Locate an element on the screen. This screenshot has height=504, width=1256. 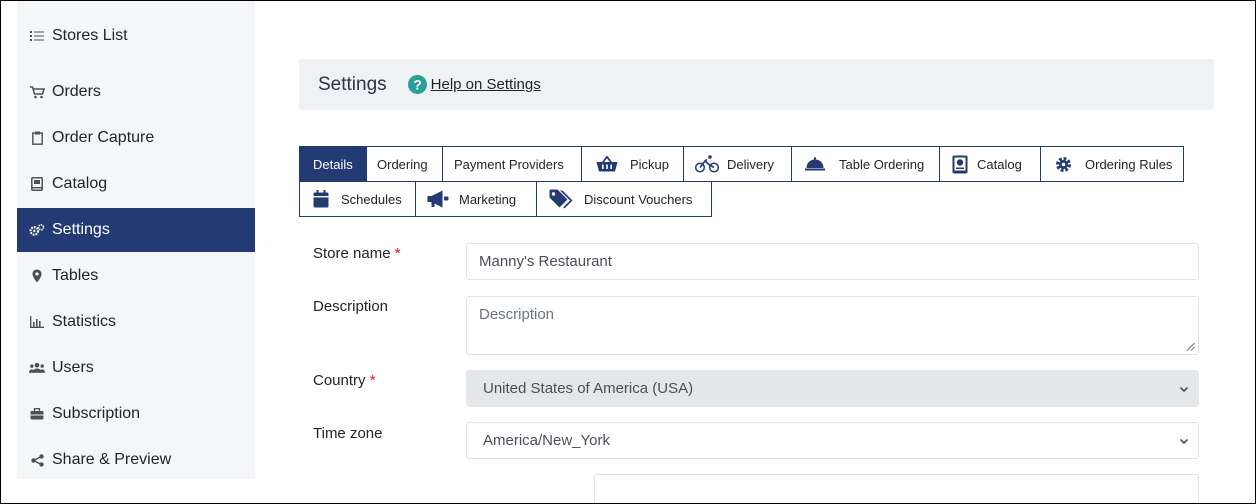
label-text: Store name is located at coordinates (352, 253).